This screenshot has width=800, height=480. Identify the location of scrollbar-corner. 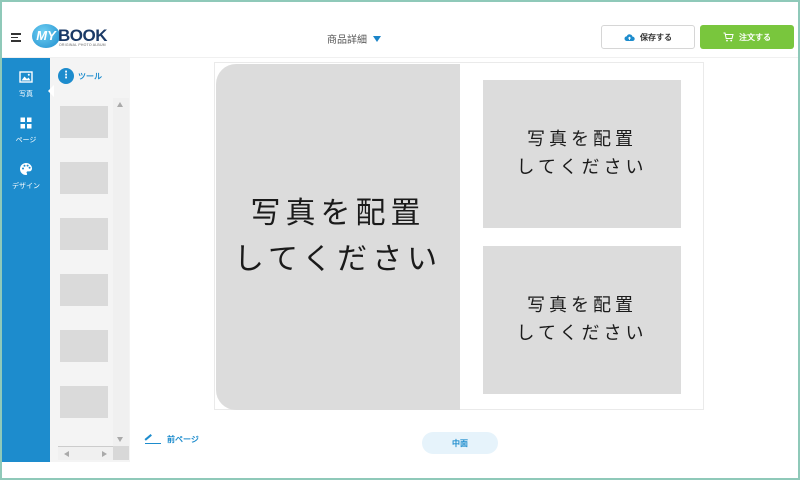
(121, 453).